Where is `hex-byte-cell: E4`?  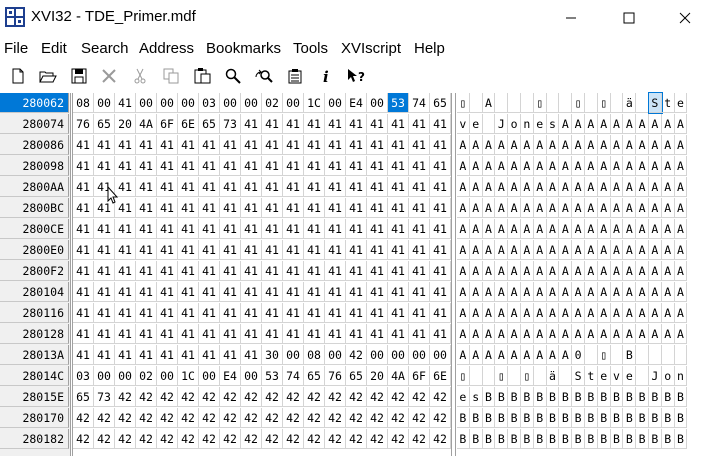 hex-byte-cell: E4 is located at coordinates (356, 103).